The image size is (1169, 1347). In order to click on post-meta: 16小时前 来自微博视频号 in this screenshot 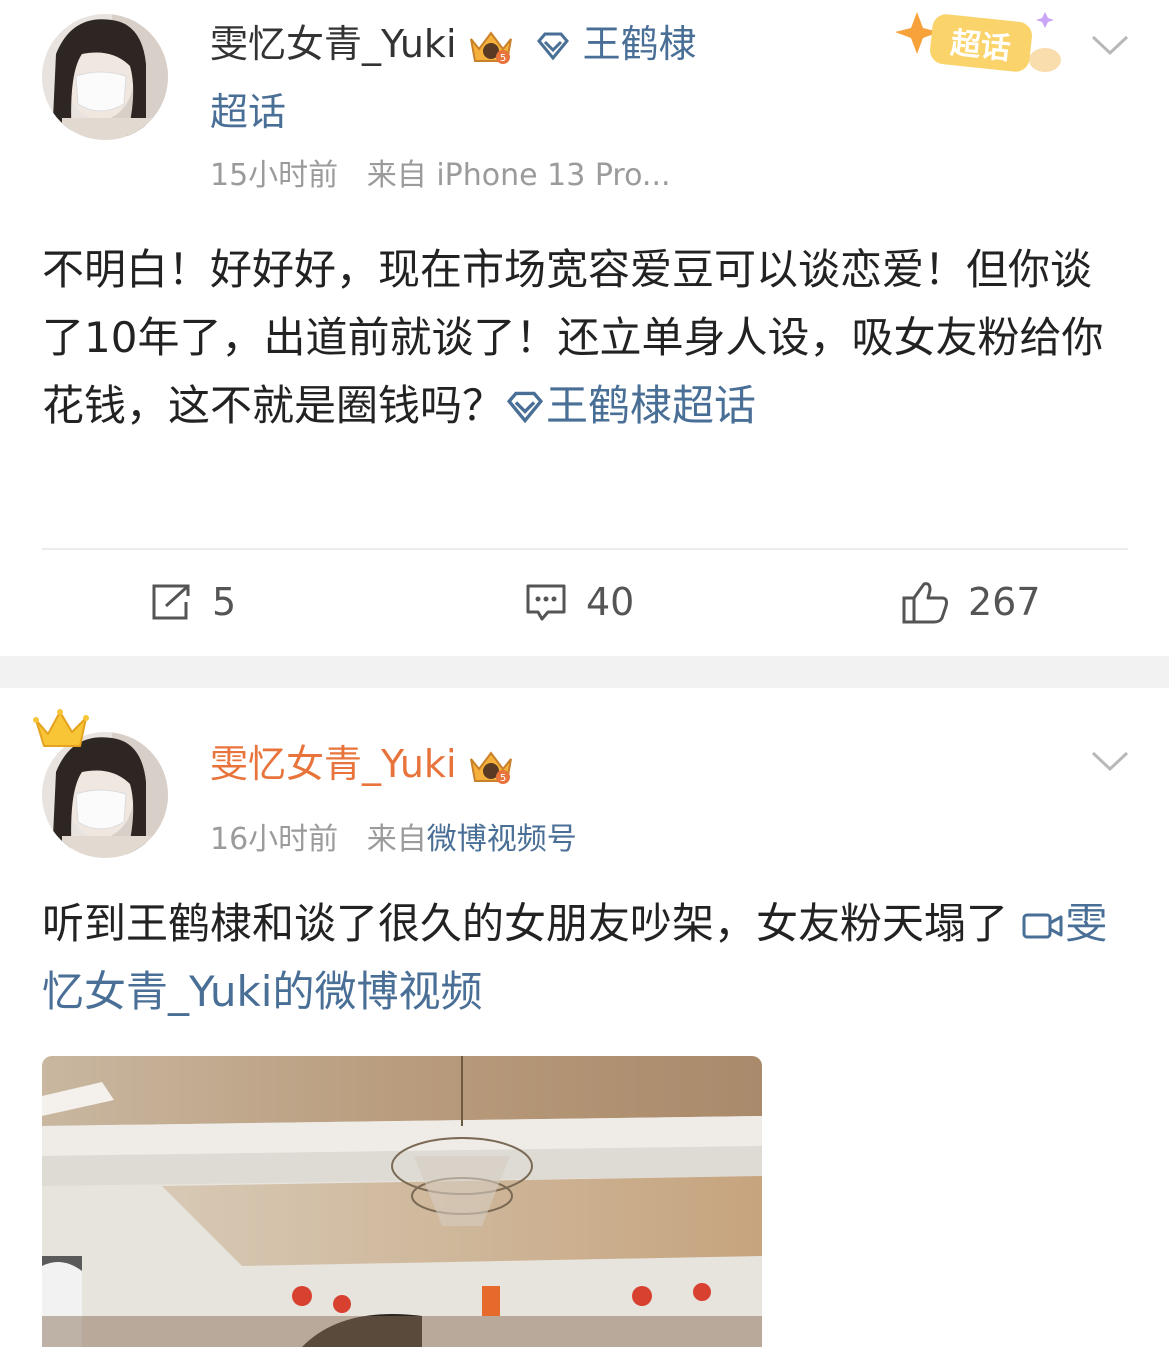, I will do `click(393, 836)`.